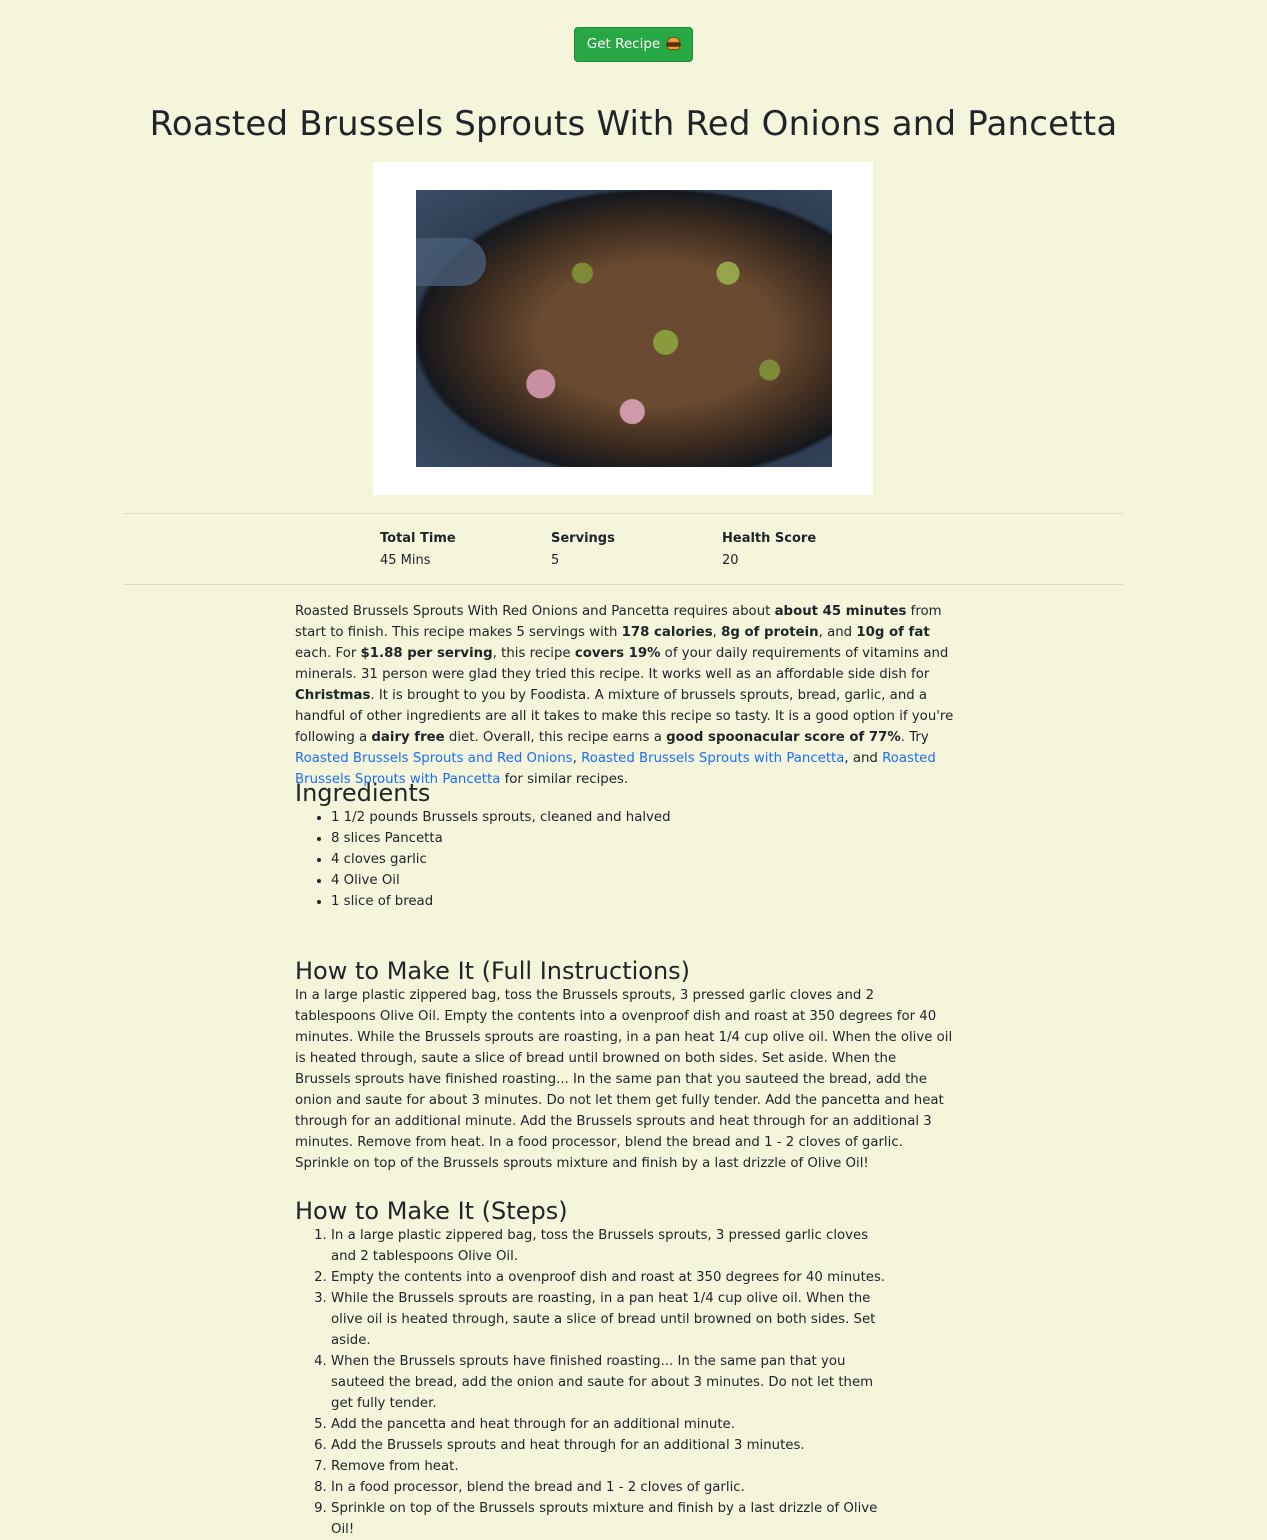 Image resolution: width=1267 pixels, height=1540 pixels. I want to click on full-instructions-heading: How to Make It (Full Instructions), so click(493, 971).